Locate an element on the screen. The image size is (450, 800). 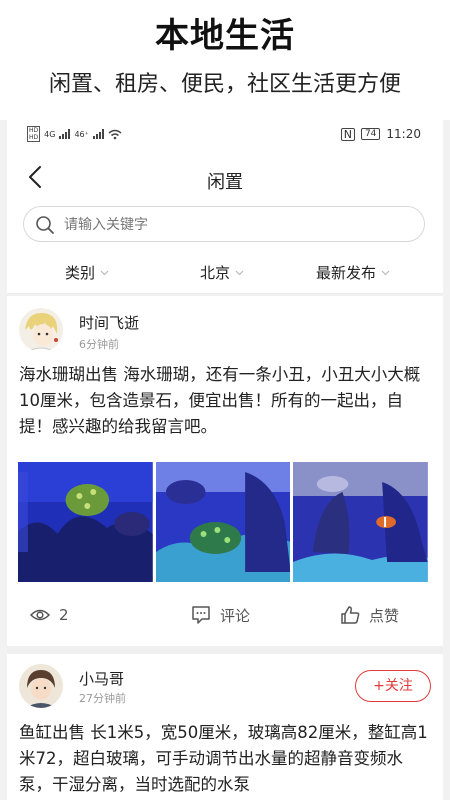
like-button: 点赞 is located at coordinates (369, 615).